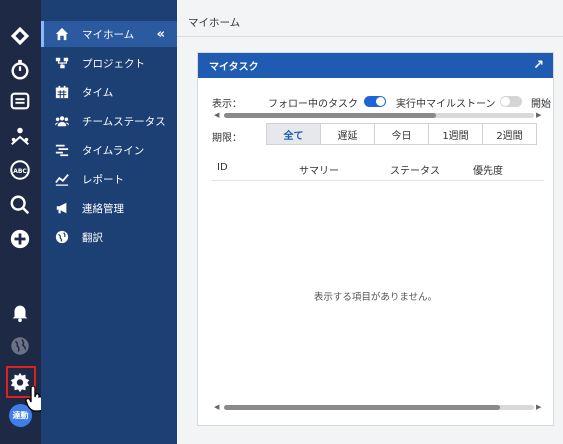 The height and width of the screenshot is (444, 563). Describe the element at coordinates (347, 134) in the screenshot. I see `tab-overdue: 遅延` at that location.